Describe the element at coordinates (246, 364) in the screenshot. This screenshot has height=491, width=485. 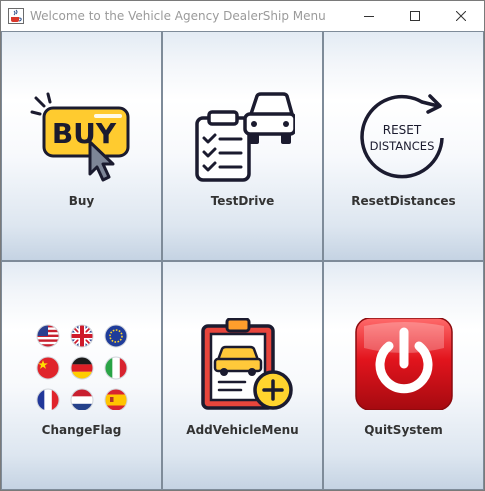
I see `add-vehicle-icon` at that location.